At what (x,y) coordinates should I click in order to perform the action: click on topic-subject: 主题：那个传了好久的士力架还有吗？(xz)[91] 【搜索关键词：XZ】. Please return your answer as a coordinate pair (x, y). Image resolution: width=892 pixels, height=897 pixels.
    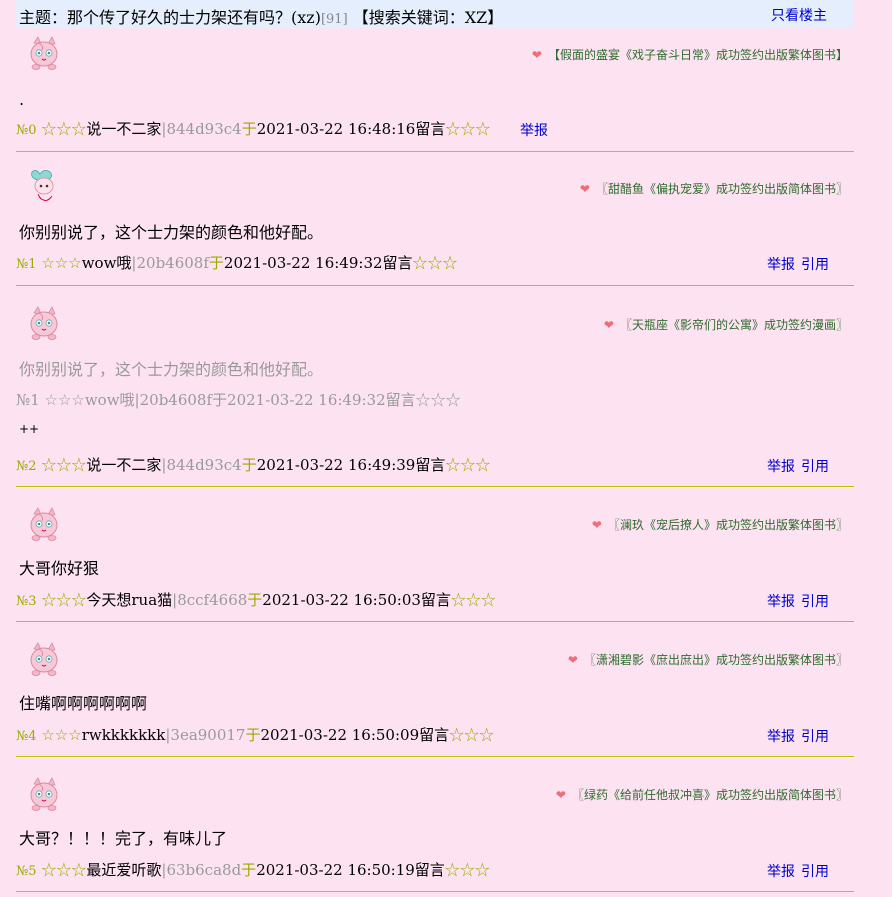
    Looking at the image, I should click on (261, 16).